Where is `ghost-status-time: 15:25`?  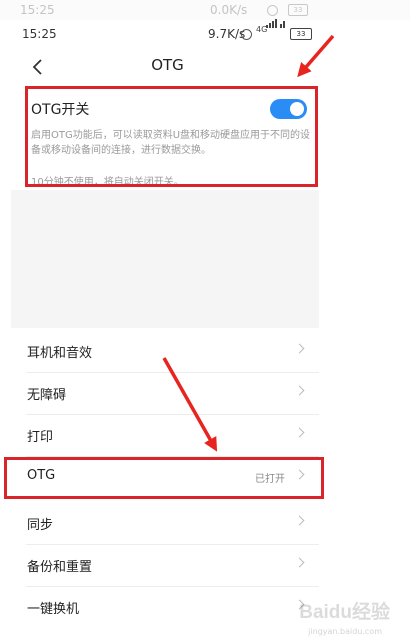
ghost-status-time: 15:25 is located at coordinates (37, 10).